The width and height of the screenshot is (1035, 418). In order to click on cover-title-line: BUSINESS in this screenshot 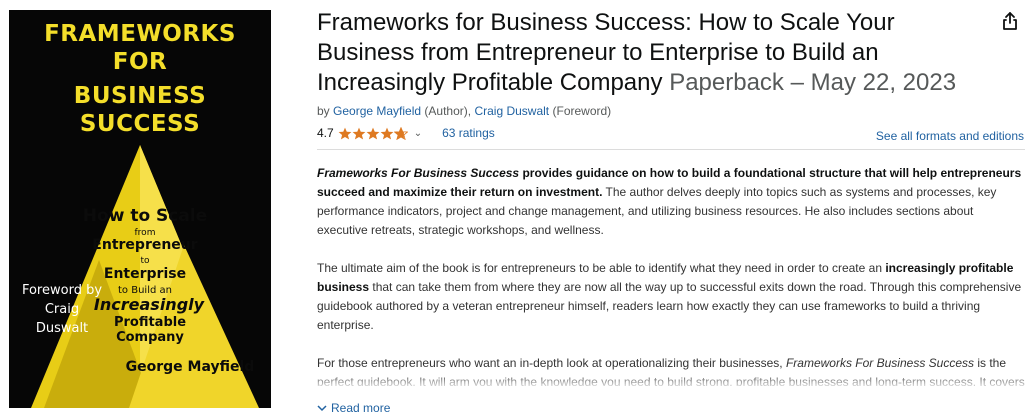, I will do `click(140, 96)`.